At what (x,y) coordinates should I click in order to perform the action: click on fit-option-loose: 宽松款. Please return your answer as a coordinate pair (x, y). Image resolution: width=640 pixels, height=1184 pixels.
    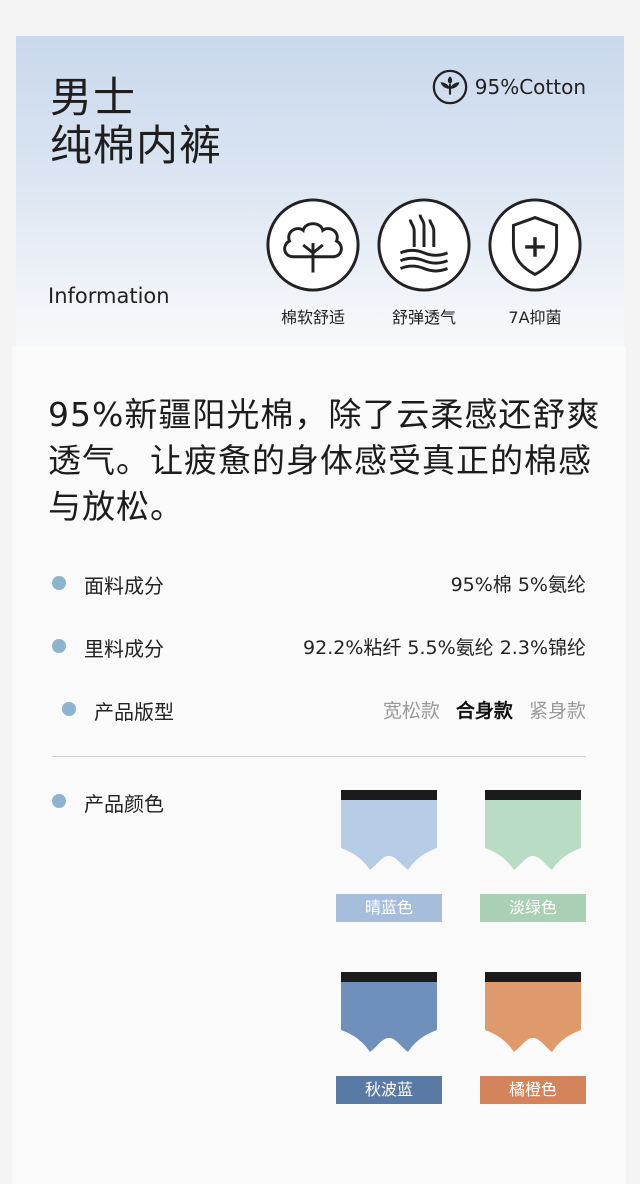
    Looking at the image, I should click on (411, 711).